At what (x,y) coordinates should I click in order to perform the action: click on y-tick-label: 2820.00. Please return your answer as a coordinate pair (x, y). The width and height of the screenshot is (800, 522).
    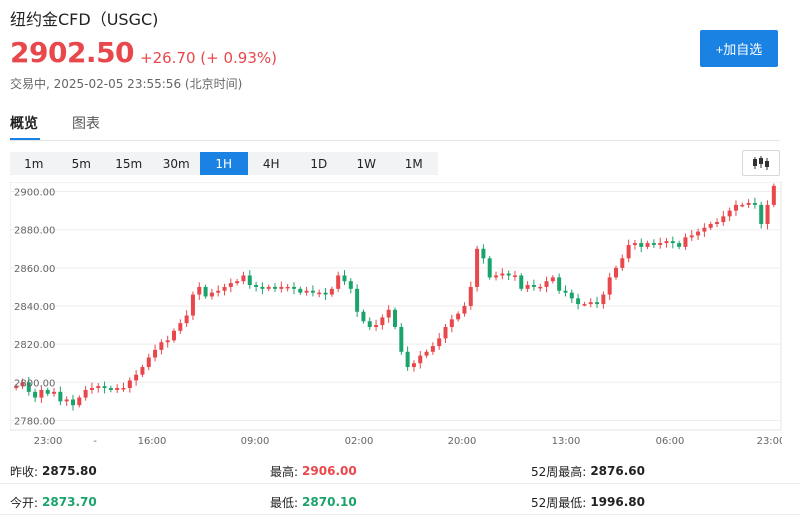
    Looking at the image, I should click on (34, 345).